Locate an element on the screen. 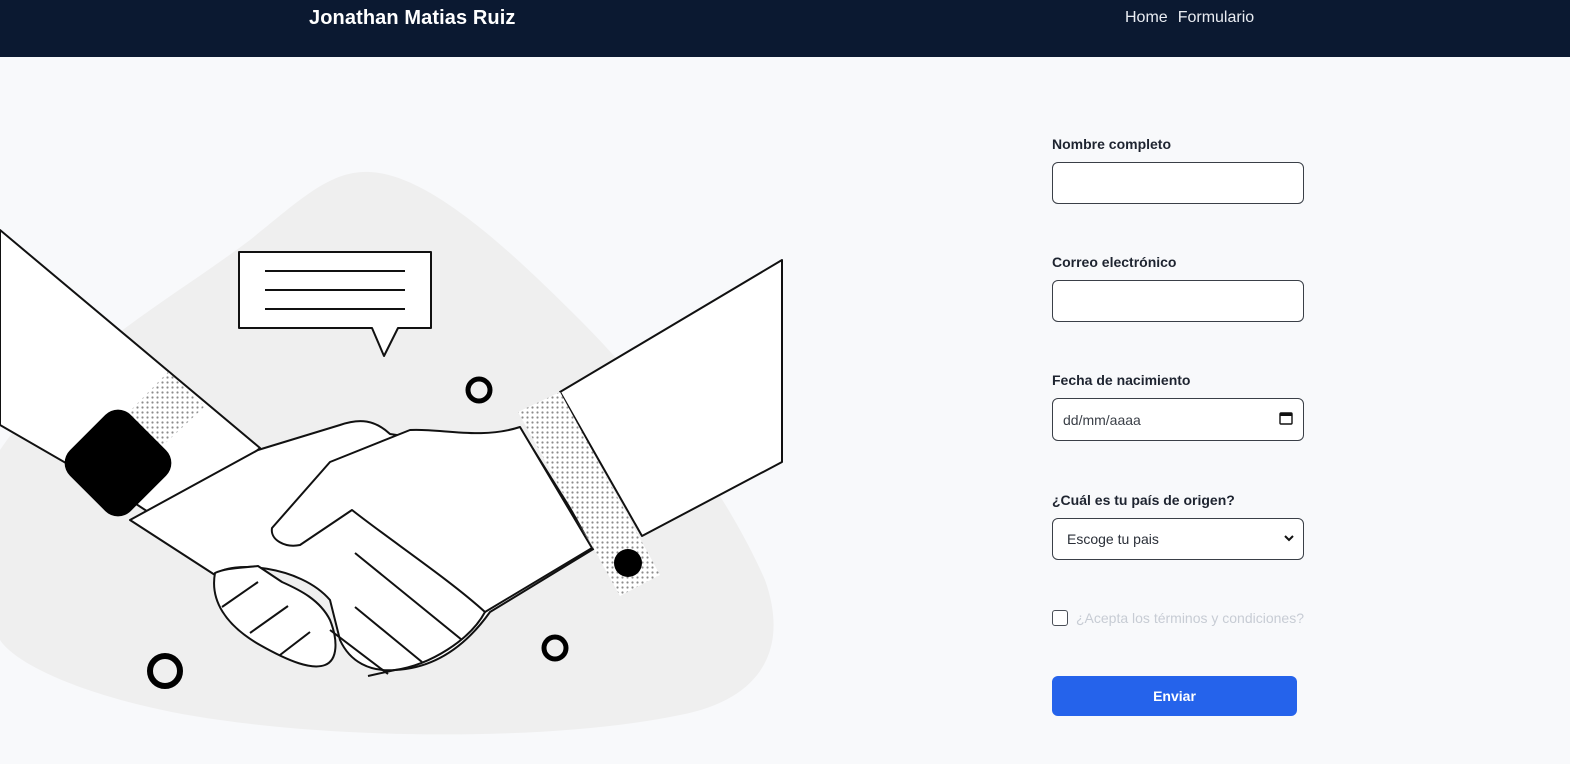  email-label: Correo electrónico is located at coordinates (1114, 262).